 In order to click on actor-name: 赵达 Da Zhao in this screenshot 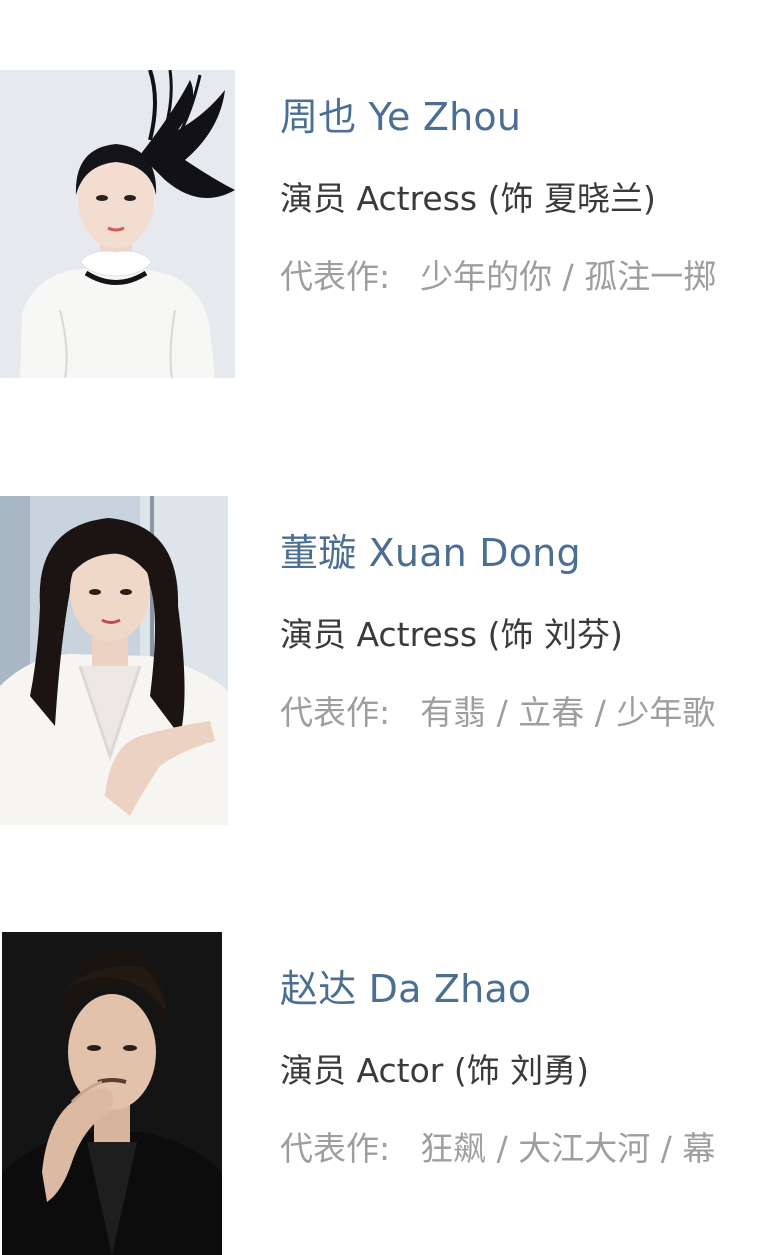, I will do `click(405, 985)`.